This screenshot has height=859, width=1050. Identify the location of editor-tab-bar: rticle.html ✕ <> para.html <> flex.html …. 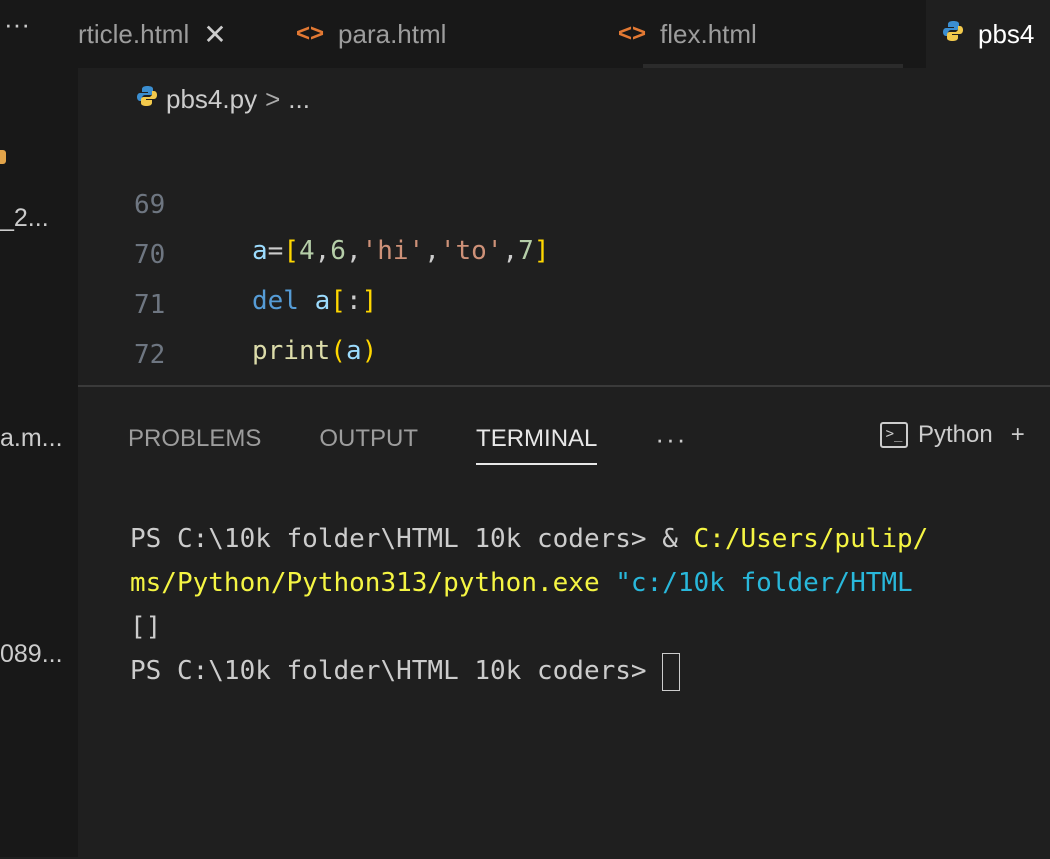
(564, 34).